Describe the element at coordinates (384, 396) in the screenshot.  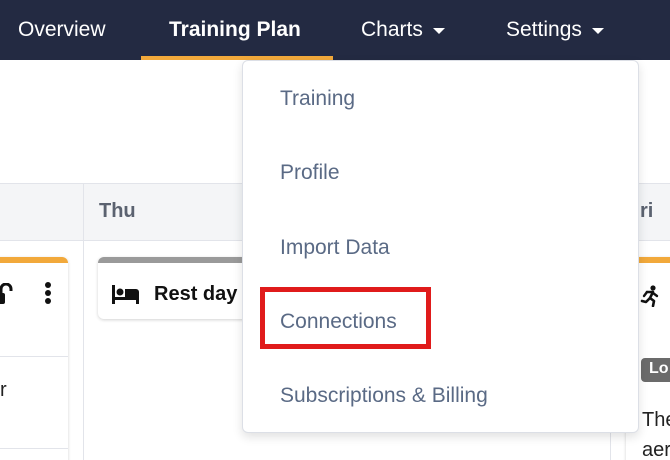
I see `menu-item-subscriptions-billing: Subscriptions & Billing` at that location.